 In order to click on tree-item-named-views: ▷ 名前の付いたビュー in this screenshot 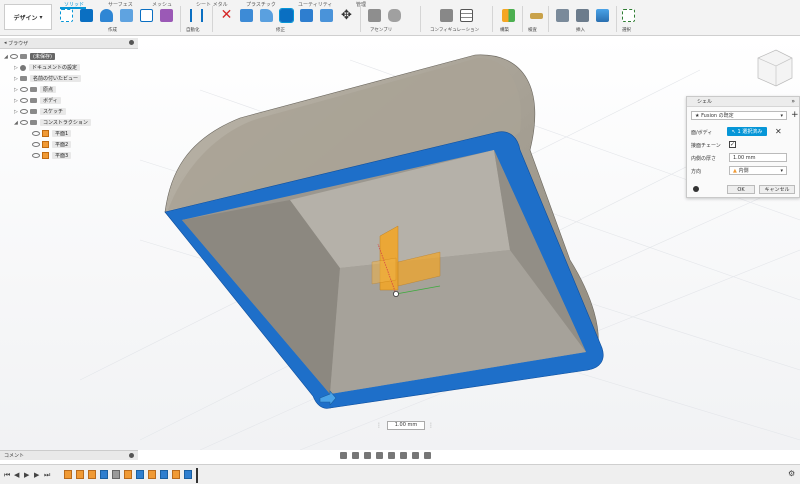, I will do `click(48, 78)`.